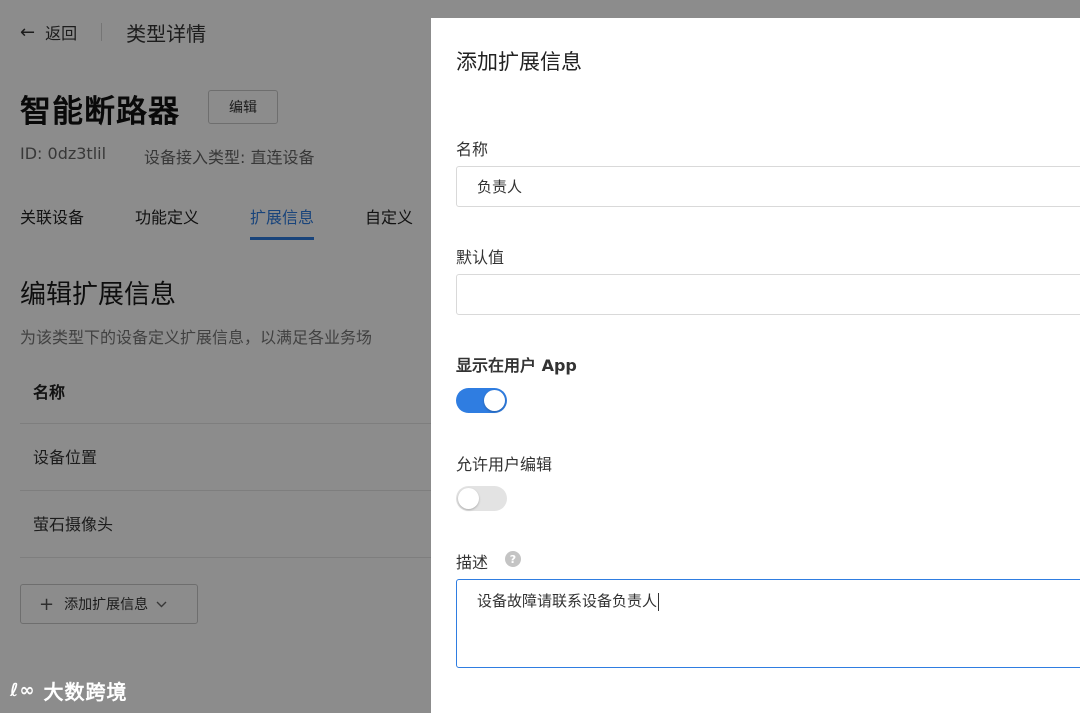  What do you see at coordinates (480, 257) in the screenshot?
I see `default-value-label: 默认值` at bounding box center [480, 257].